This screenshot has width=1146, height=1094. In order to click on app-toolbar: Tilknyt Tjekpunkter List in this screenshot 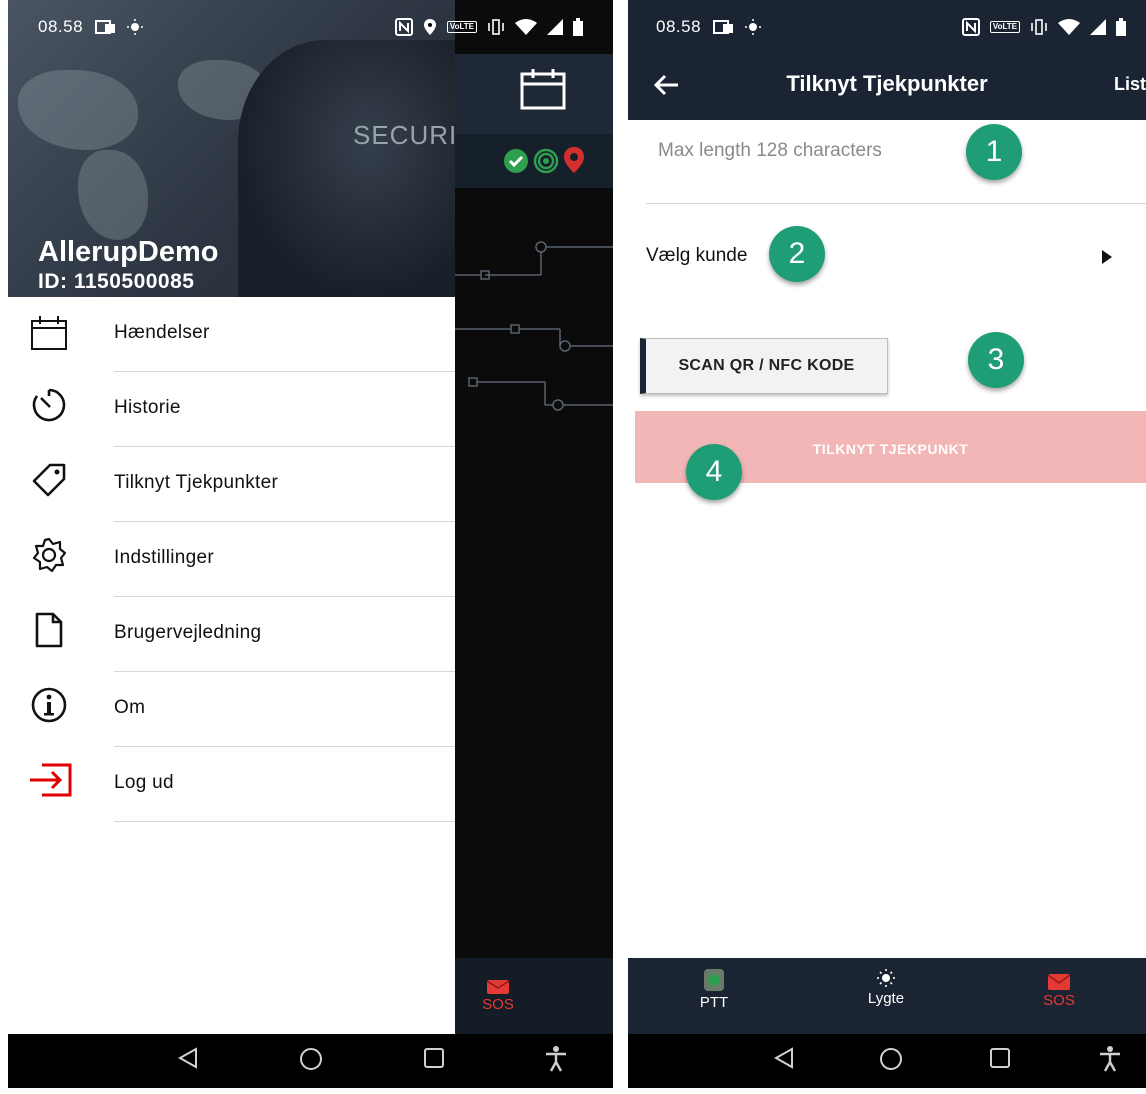, I will do `click(887, 87)`.